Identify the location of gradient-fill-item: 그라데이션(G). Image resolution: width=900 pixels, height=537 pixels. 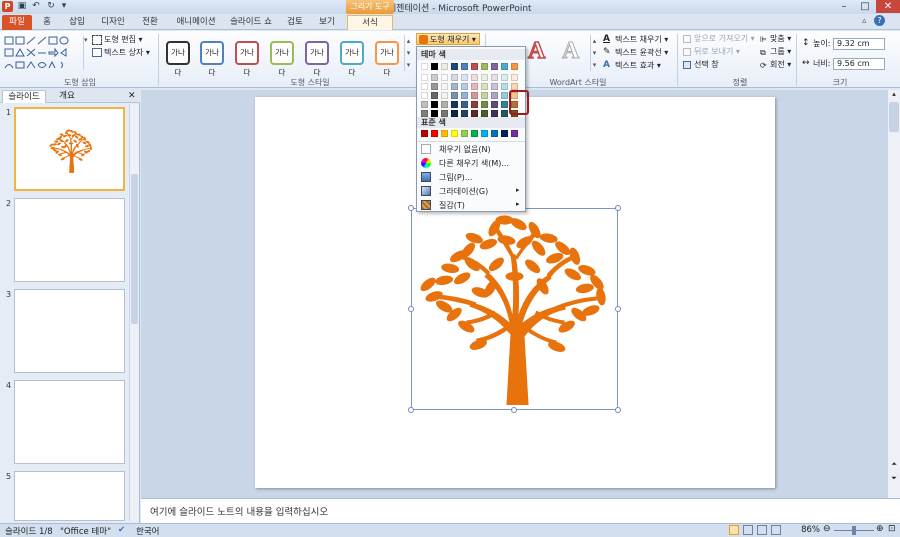
(482, 191).